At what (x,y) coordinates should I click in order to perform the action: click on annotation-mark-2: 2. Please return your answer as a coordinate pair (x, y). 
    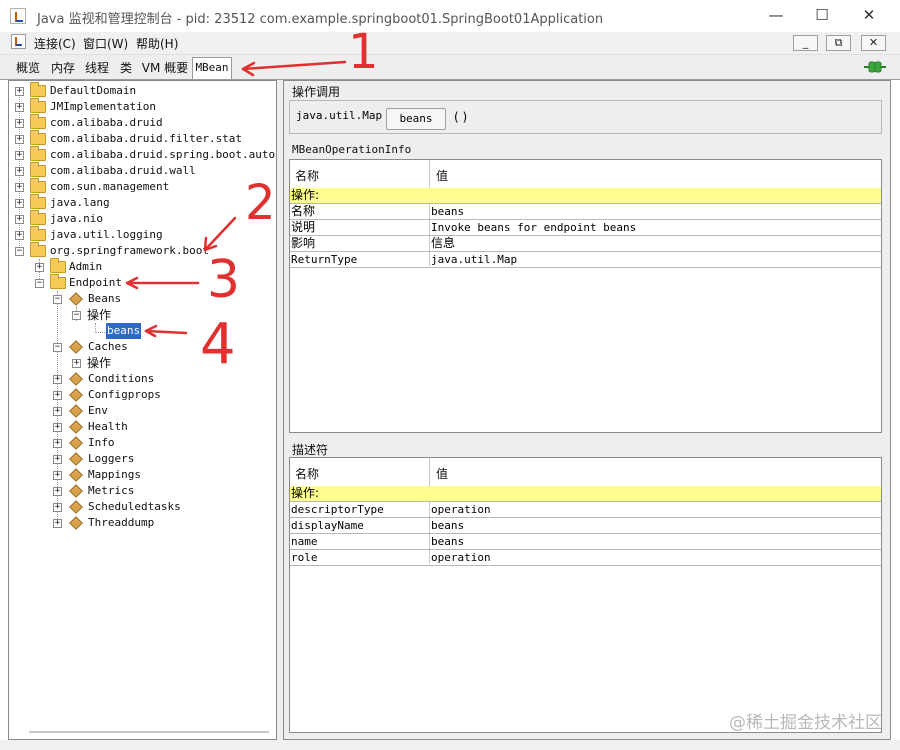
    Looking at the image, I should click on (260, 203).